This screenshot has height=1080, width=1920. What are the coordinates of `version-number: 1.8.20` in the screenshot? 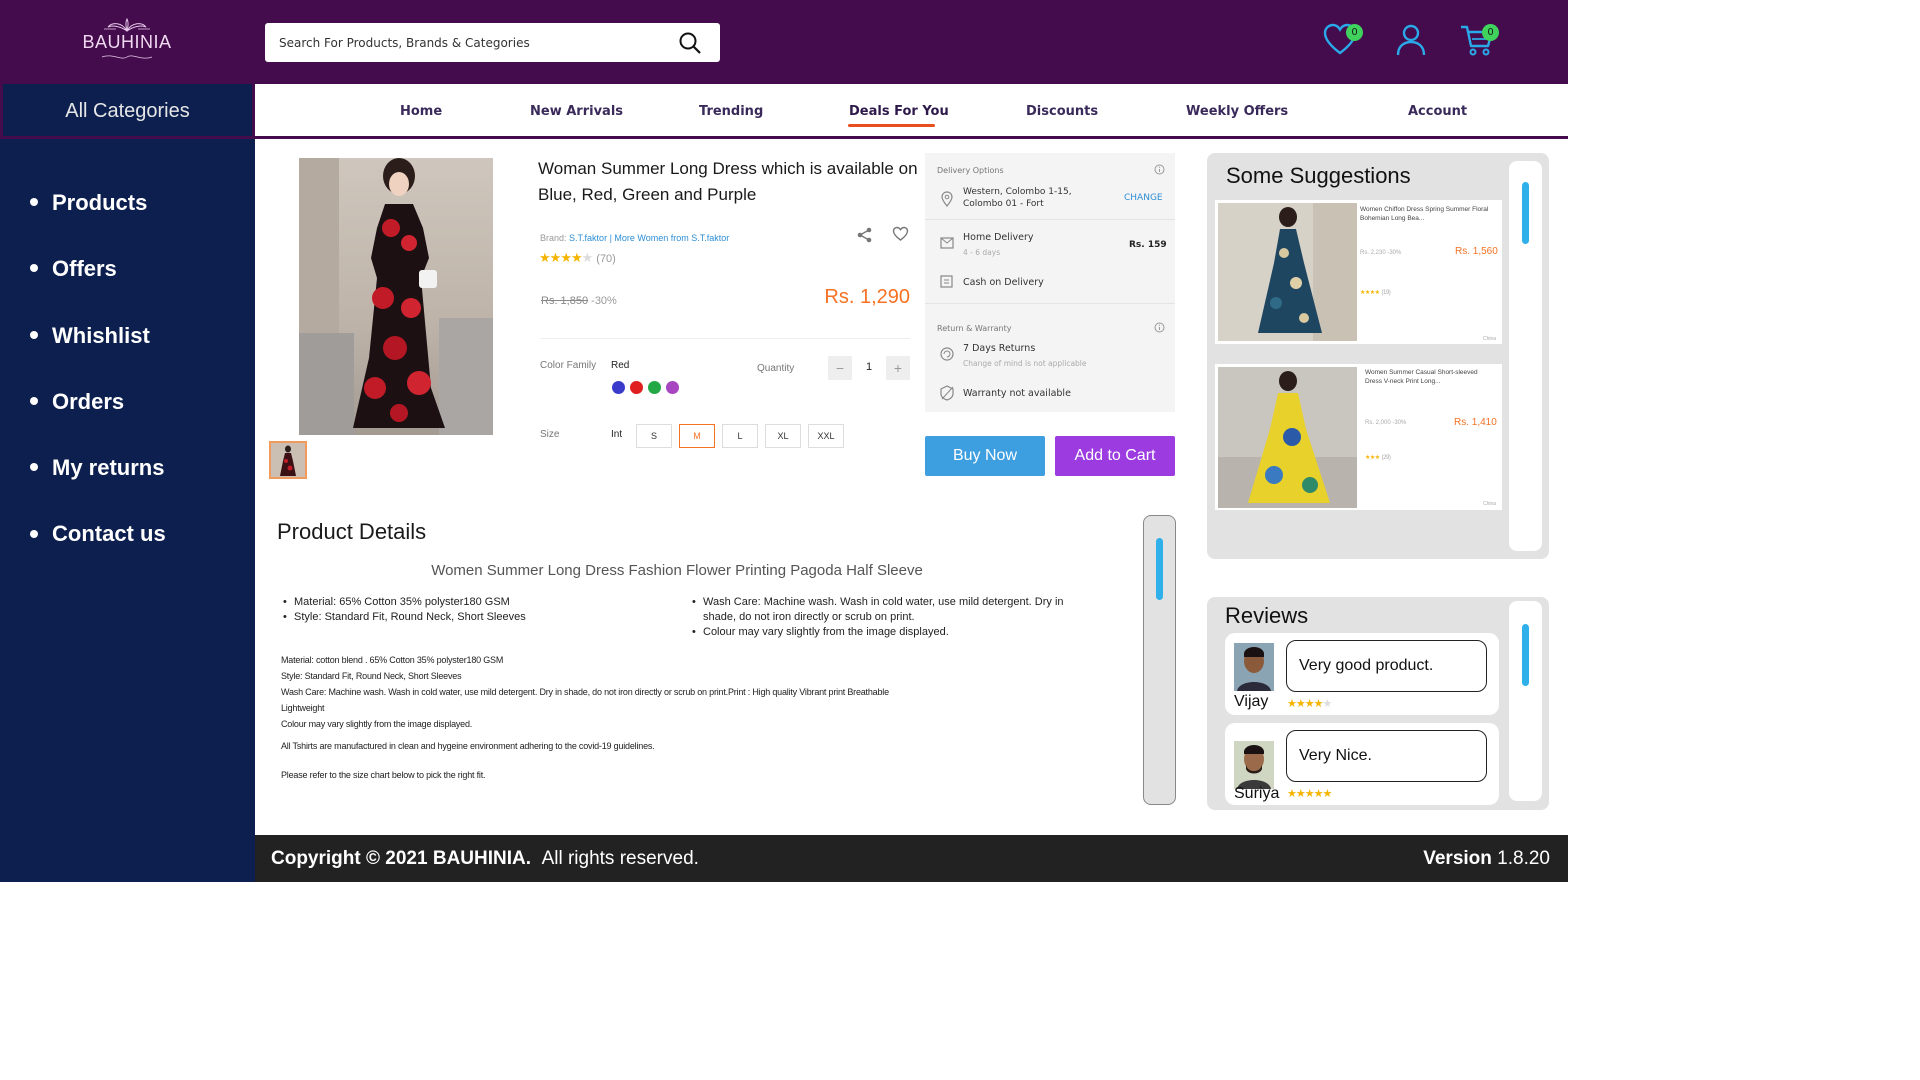 It's located at (1523, 858).